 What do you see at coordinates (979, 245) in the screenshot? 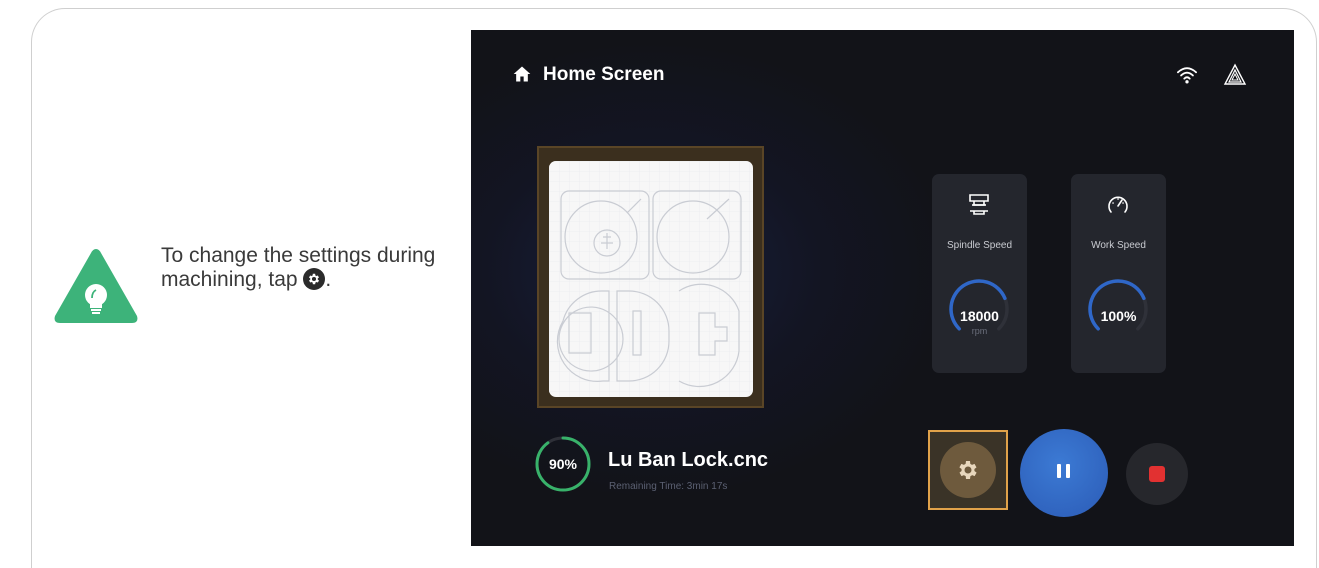
I see `spindle-speed-label: Spindle Speed` at bounding box center [979, 245].